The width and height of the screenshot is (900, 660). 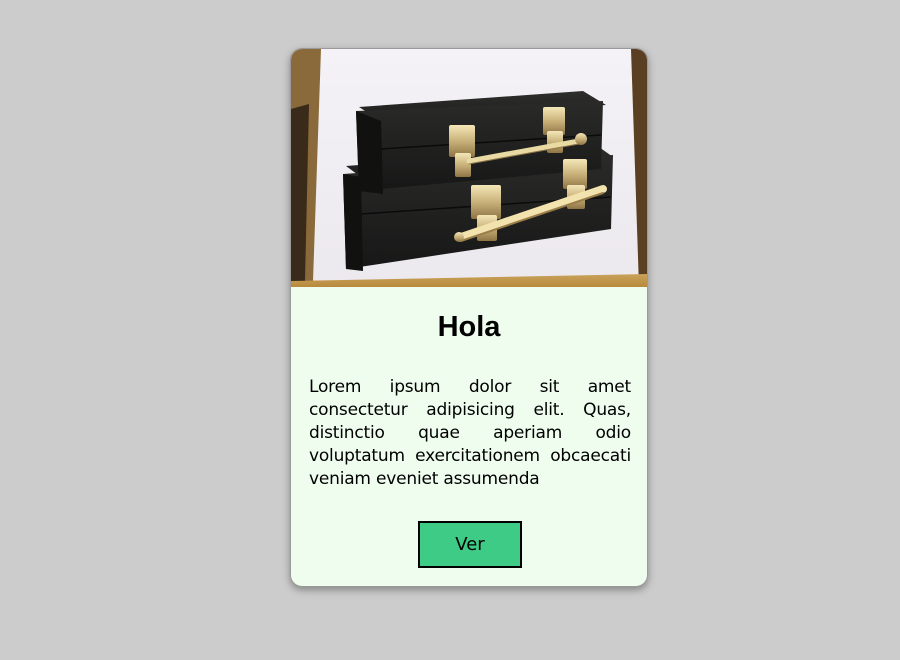 I want to click on card-title: Hola, so click(x=469, y=327).